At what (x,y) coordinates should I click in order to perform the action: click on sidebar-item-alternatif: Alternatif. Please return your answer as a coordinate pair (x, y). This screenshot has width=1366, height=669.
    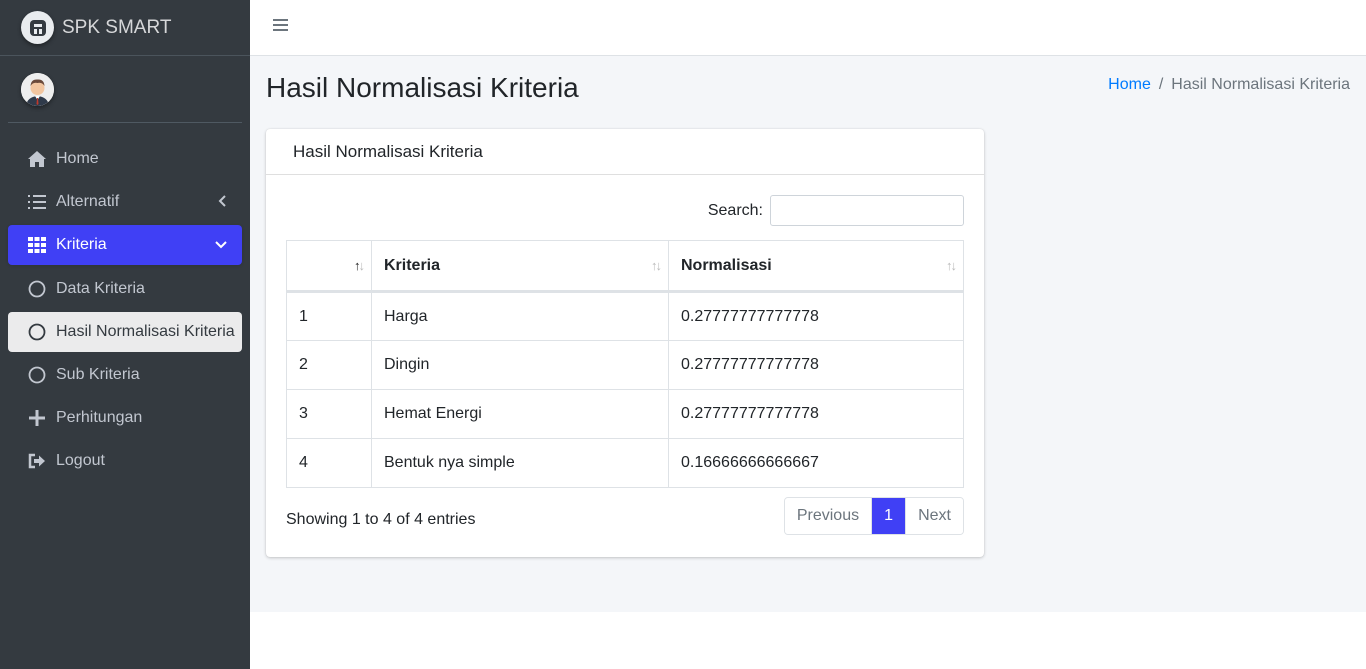
    Looking at the image, I should click on (125, 202).